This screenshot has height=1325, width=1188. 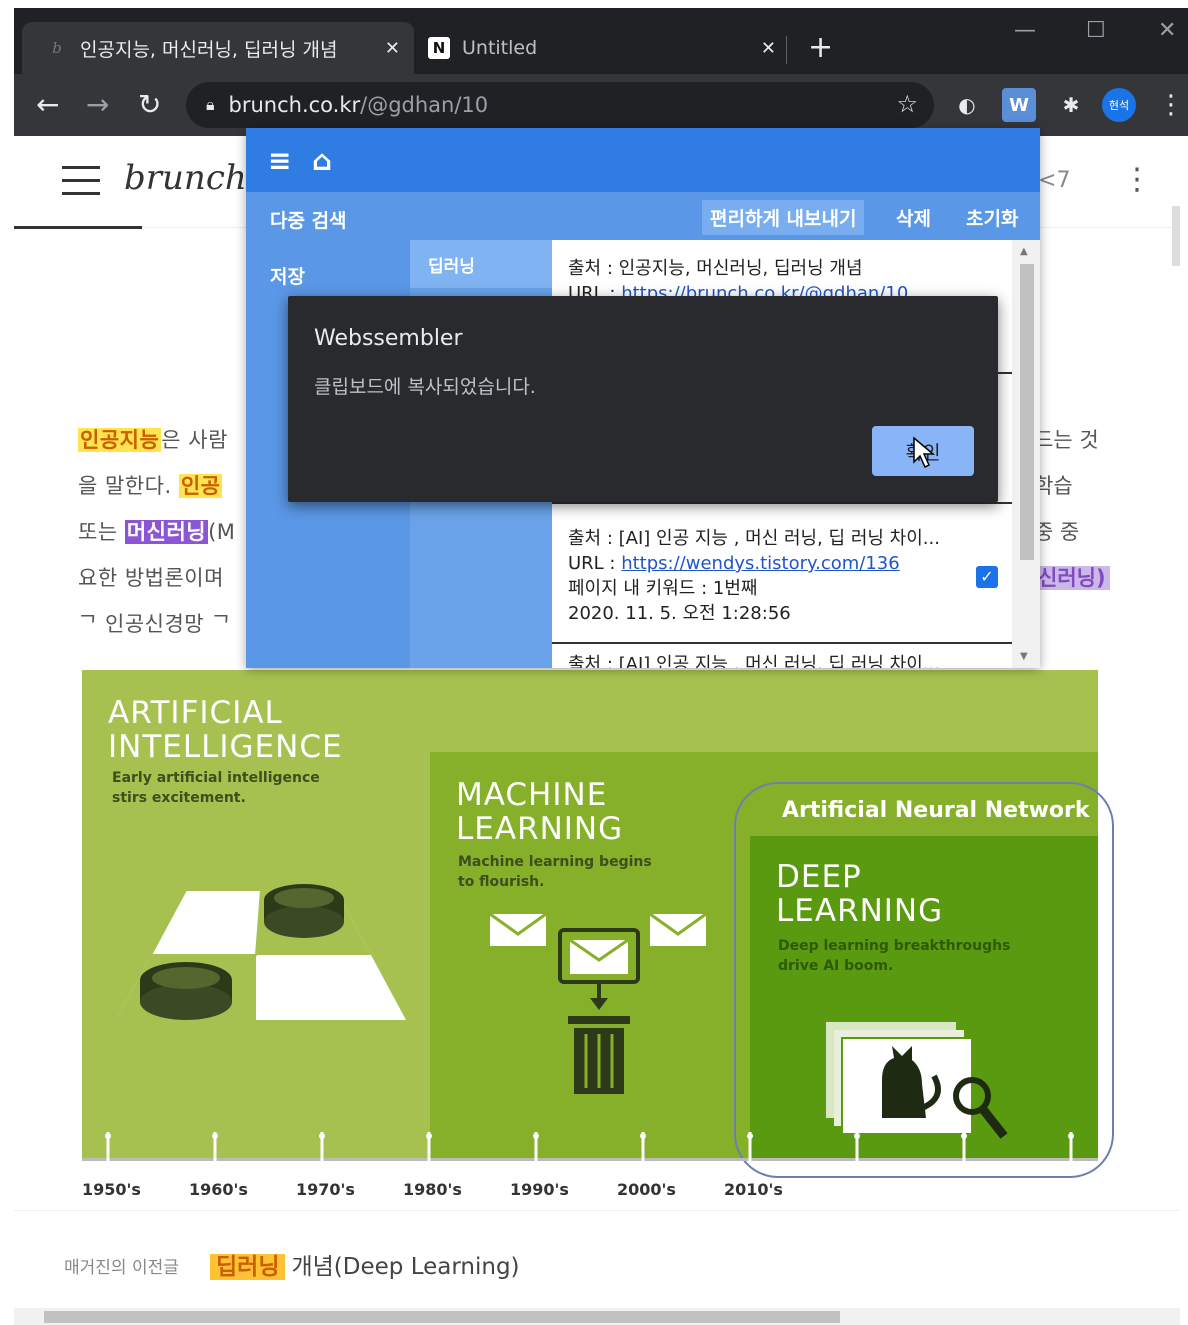 I want to click on new-tab-button: +, so click(x=820, y=47).